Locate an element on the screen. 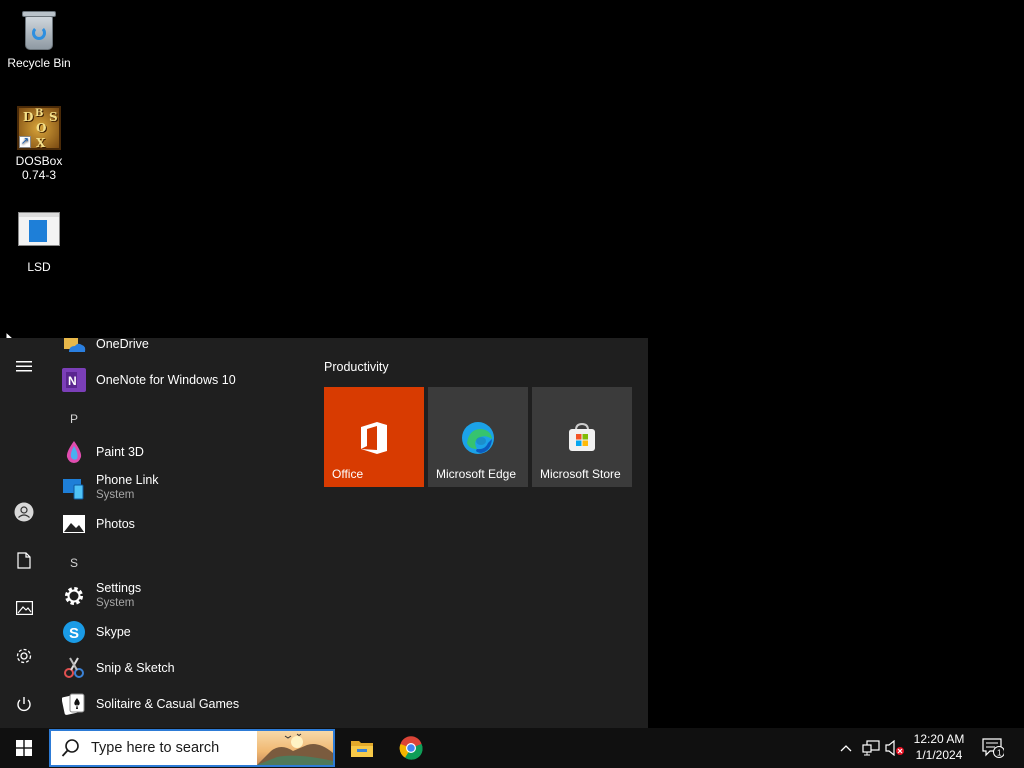  notification-icon: 1 is located at coordinates (993, 748).